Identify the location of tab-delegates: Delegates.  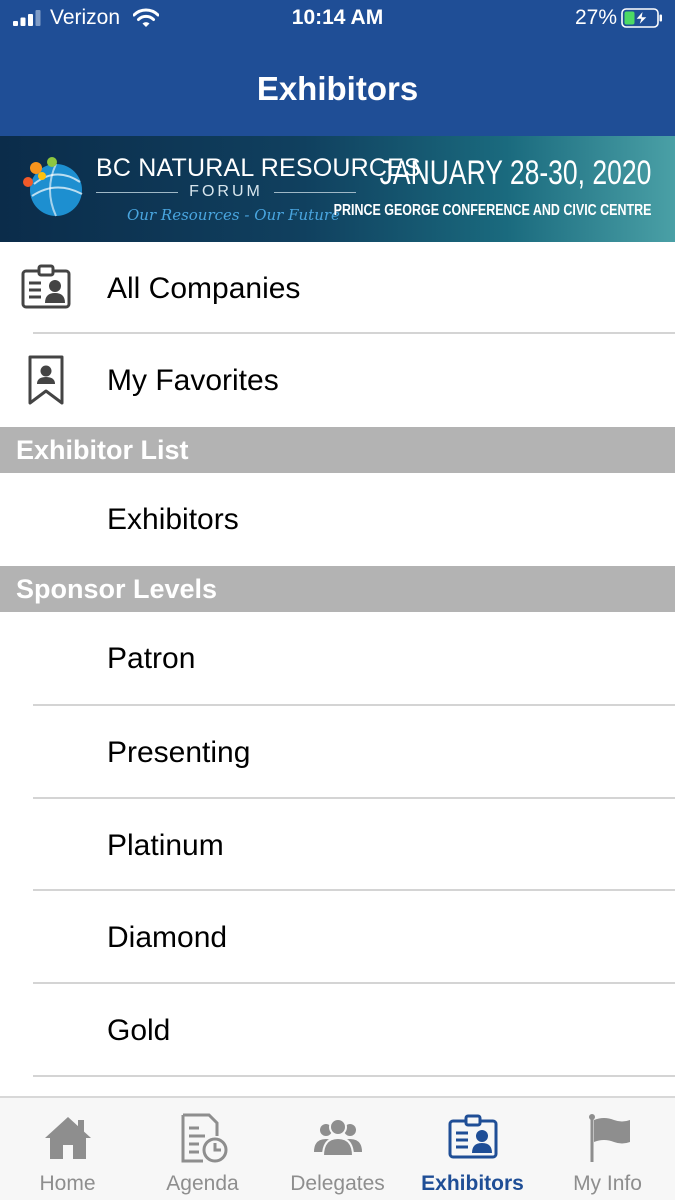
(337, 1149).